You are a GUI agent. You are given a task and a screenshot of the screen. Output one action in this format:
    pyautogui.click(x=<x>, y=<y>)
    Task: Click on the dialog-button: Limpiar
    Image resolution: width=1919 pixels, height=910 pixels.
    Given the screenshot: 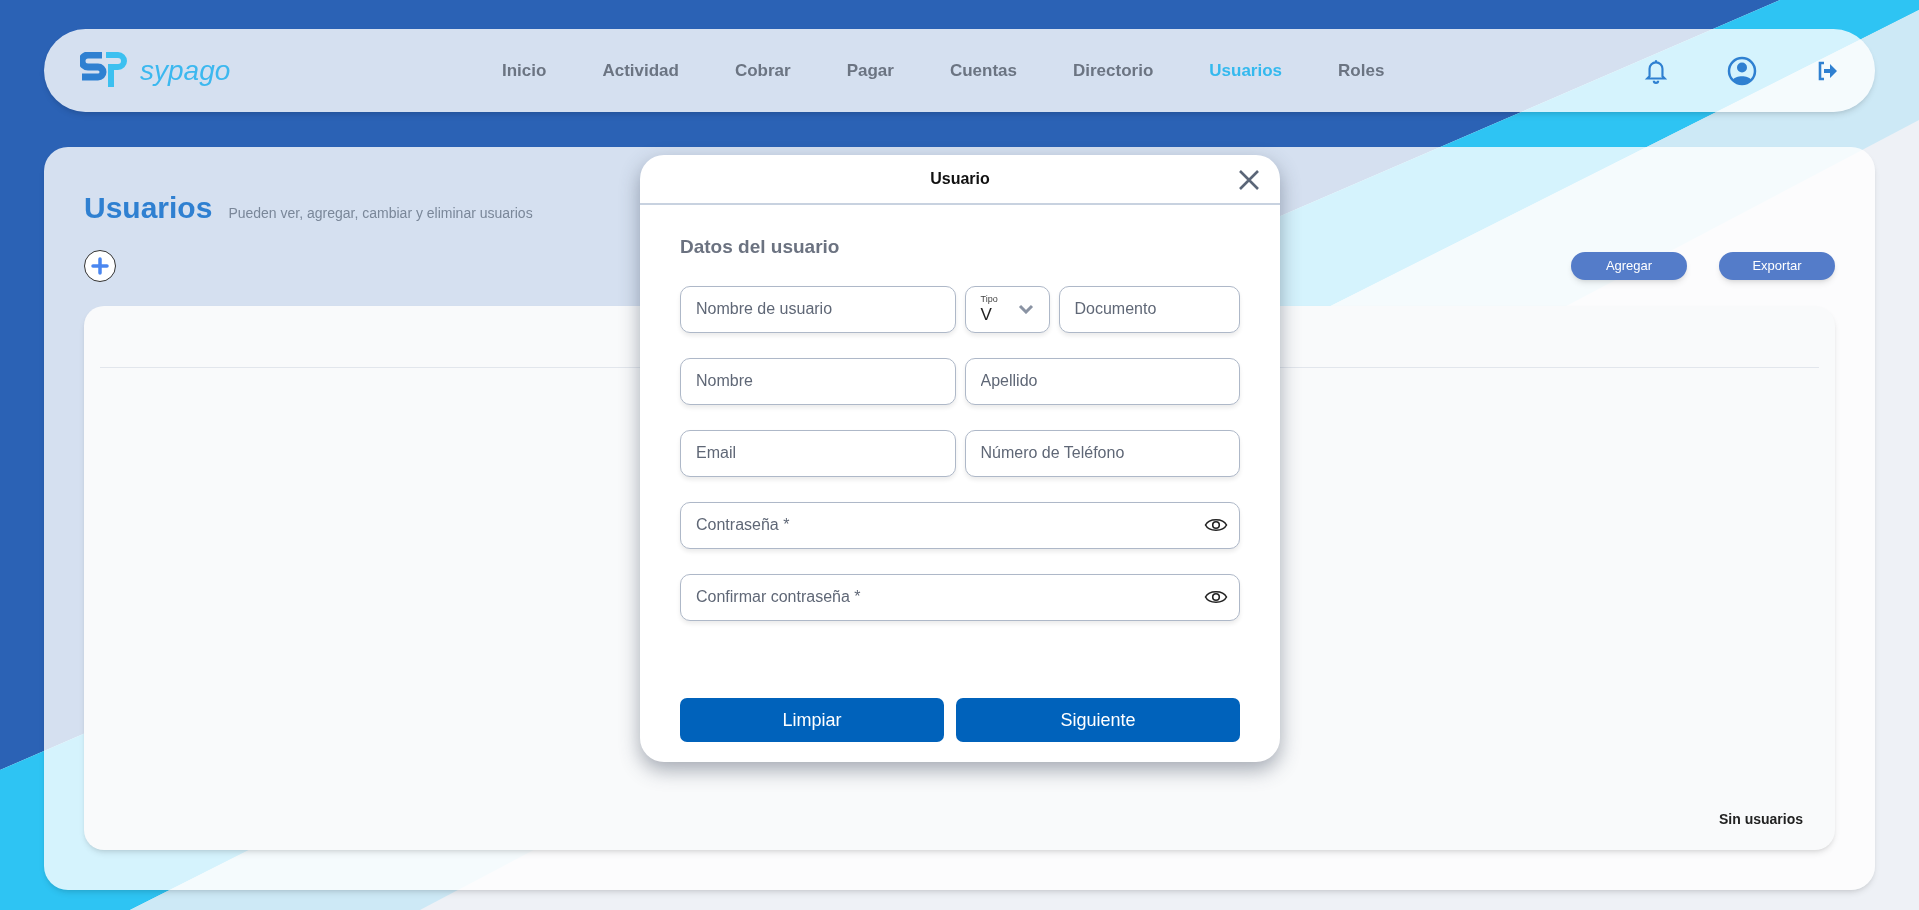 What is the action you would take?
    pyautogui.click(x=812, y=720)
    